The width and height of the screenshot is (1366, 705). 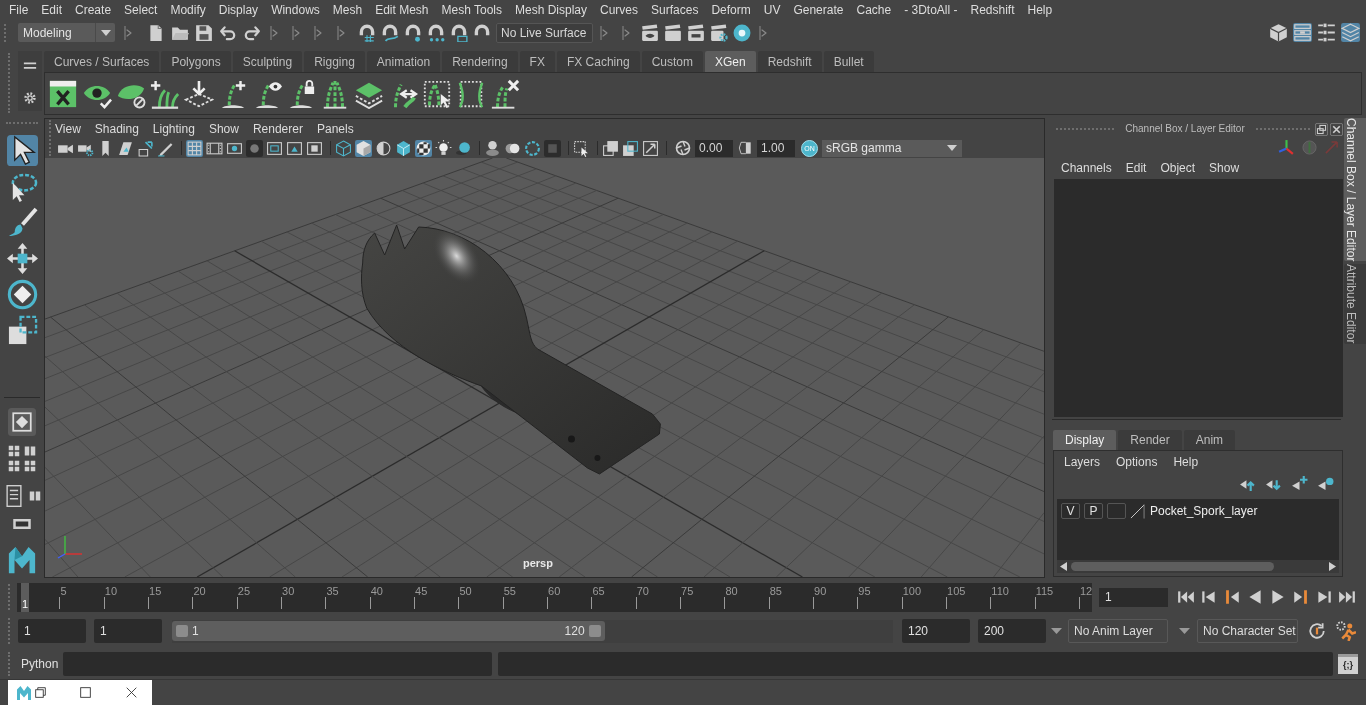 What do you see at coordinates (443, 148) in the screenshot?
I see `light-bulb-icon` at bounding box center [443, 148].